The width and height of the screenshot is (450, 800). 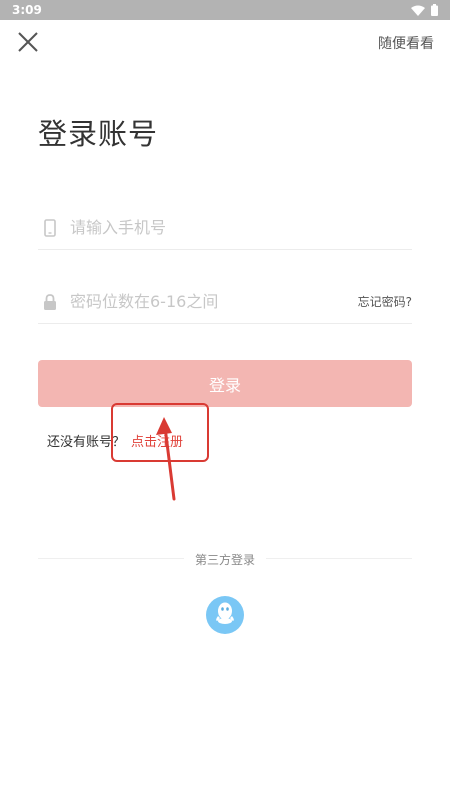 I want to click on close-icon, so click(x=28, y=44).